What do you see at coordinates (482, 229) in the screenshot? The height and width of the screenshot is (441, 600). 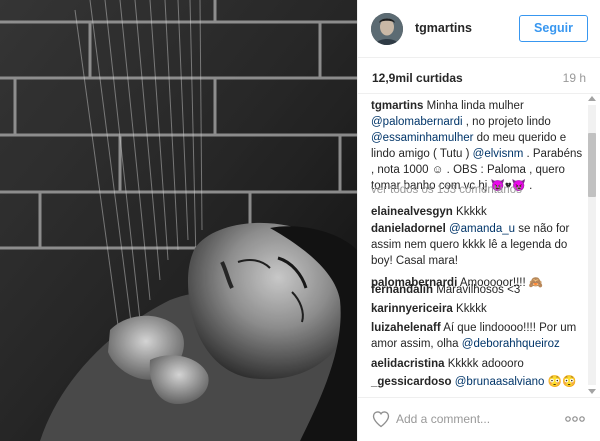 I see `comment-mention: @amanda_u` at bounding box center [482, 229].